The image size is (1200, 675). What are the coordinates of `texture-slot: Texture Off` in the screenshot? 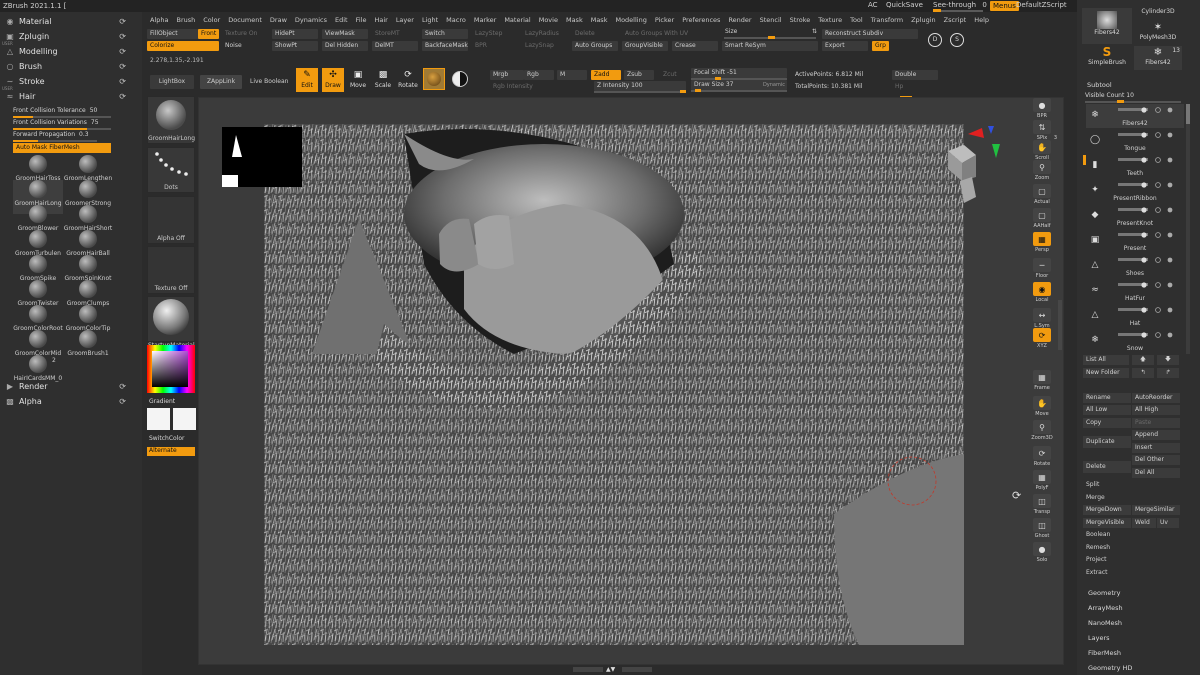 It's located at (171, 270).